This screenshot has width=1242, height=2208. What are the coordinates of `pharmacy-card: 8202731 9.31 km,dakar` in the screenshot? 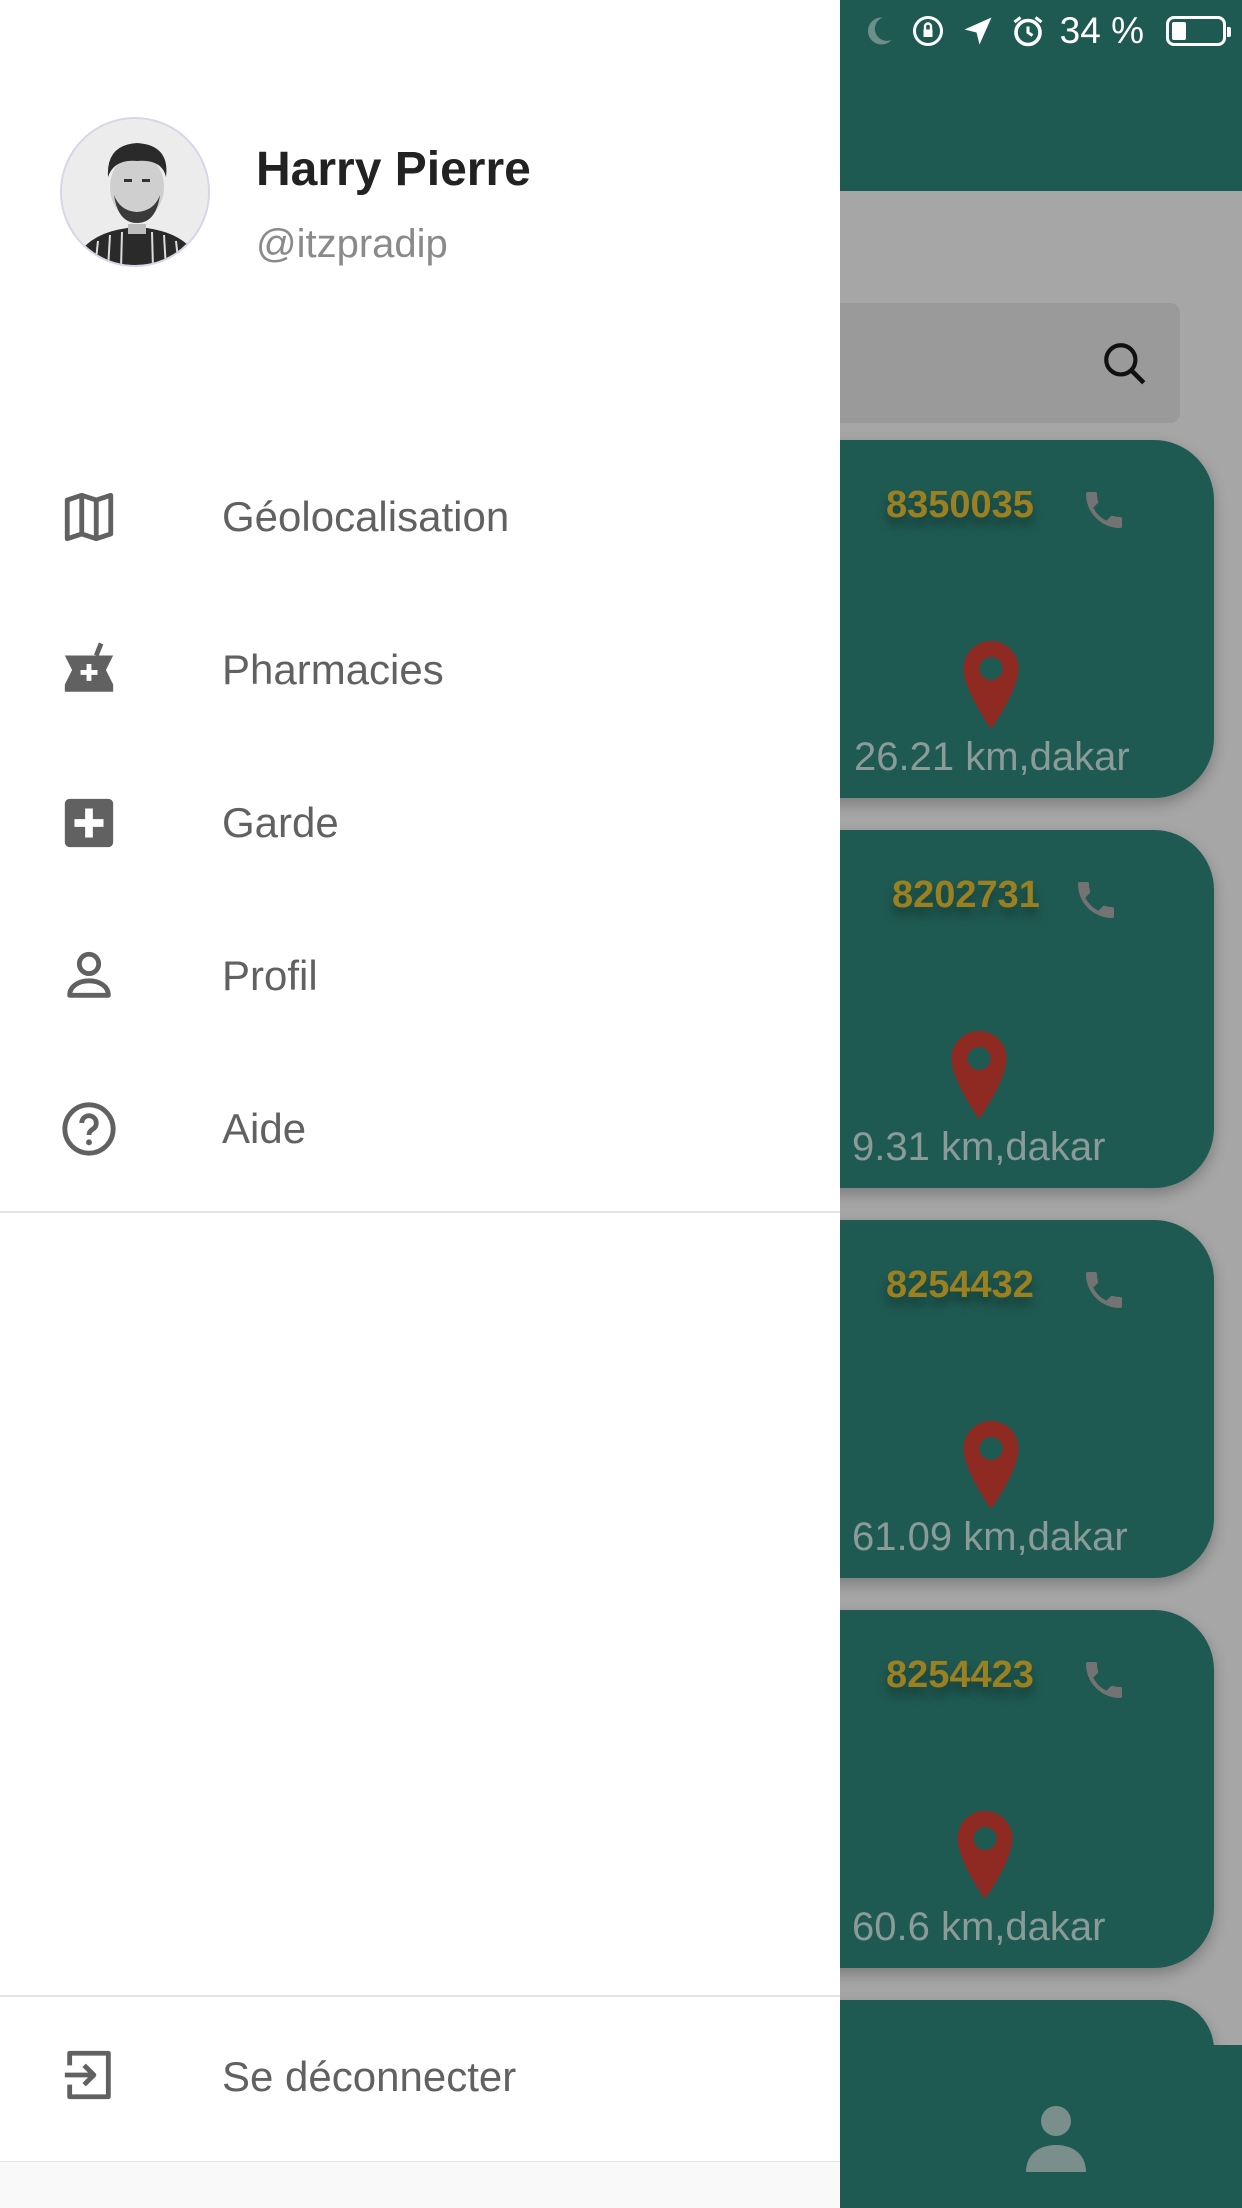 It's located at (997, 1009).